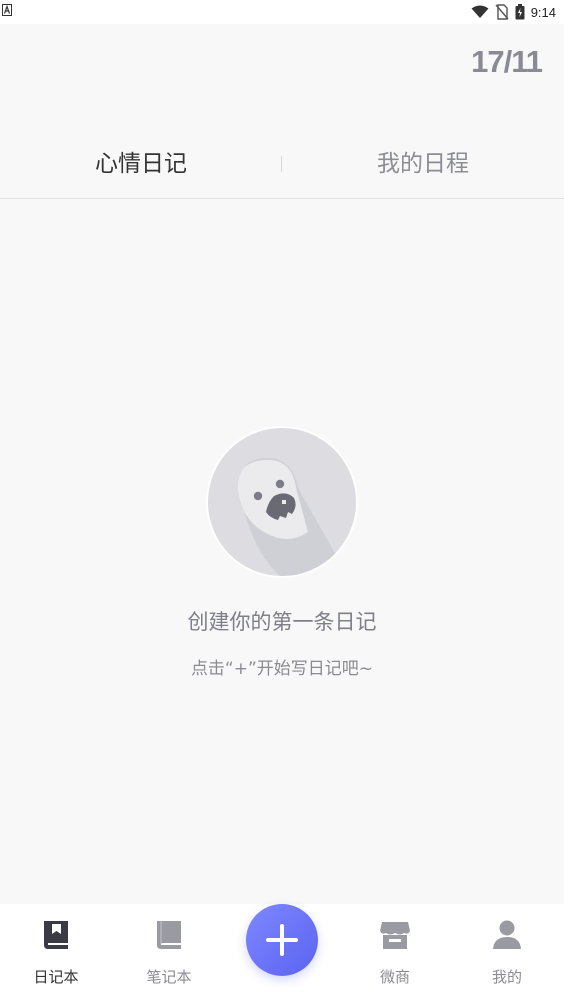 Image resolution: width=564 pixels, height=1002 pixels. What do you see at coordinates (169, 952) in the screenshot?
I see `nav-item-notebook: 笔记本` at bounding box center [169, 952].